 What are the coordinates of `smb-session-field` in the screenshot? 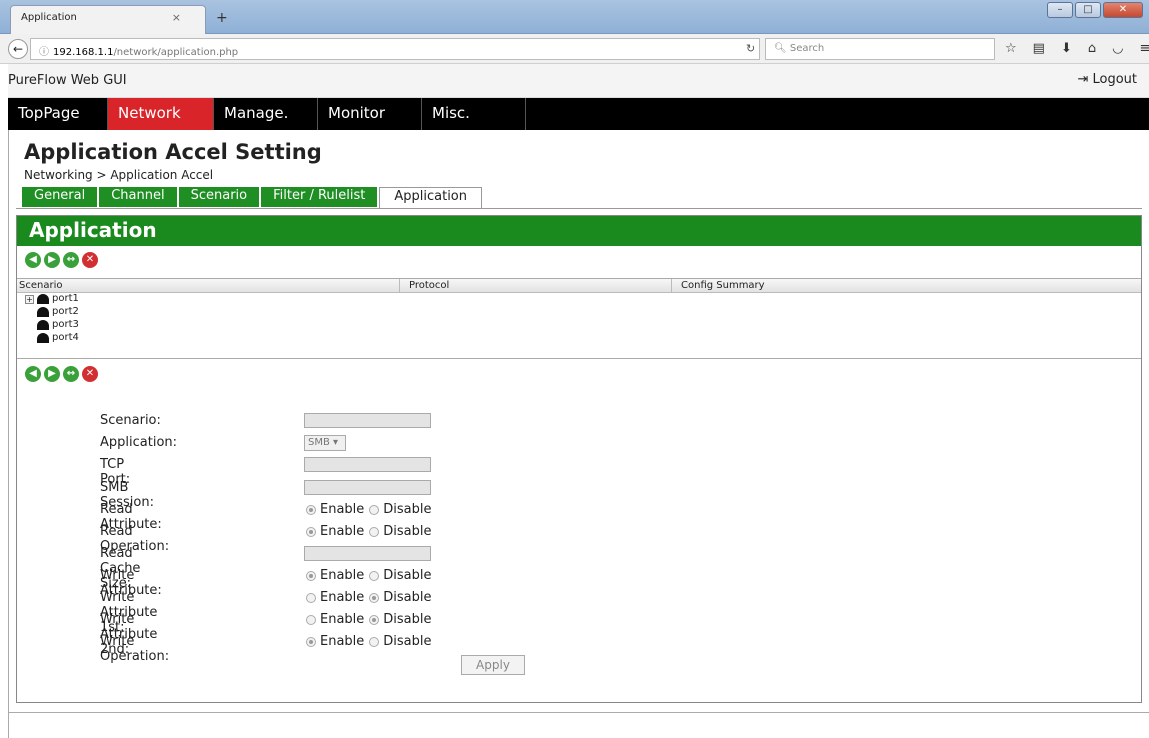 It's located at (367, 487).